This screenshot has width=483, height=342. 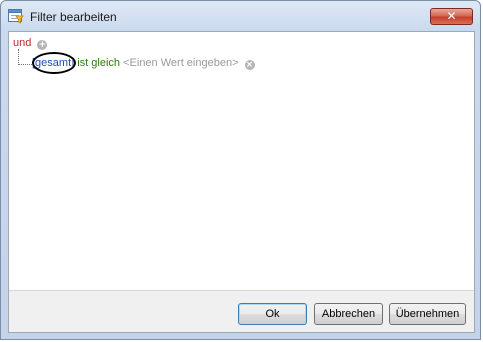 I want to click on group-operator: und, so click(x=22, y=43).